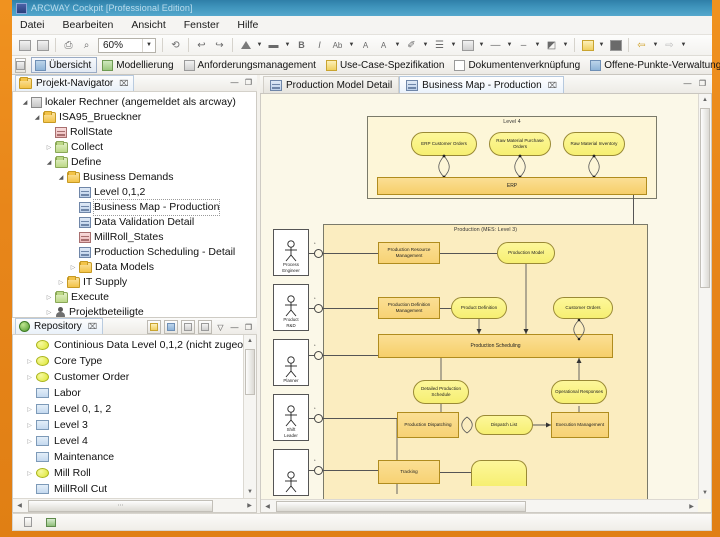 The width and height of the screenshot is (720, 537). What do you see at coordinates (219, 45) in the screenshot?
I see `redo-icon: ↪` at bounding box center [219, 45].